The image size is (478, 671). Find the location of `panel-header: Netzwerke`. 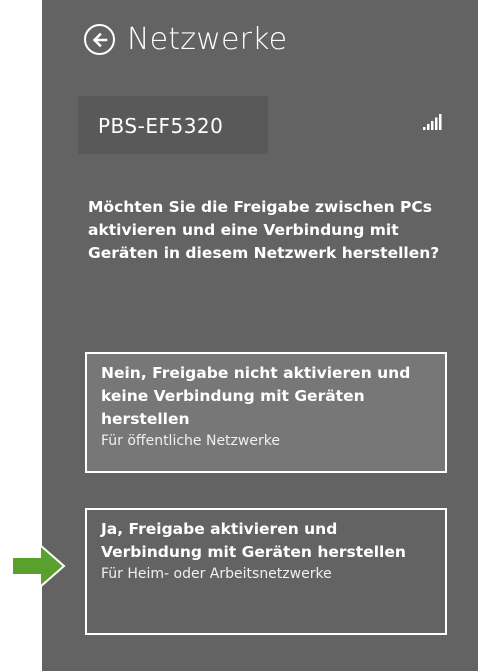

panel-header: Netzwerke is located at coordinates (185, 39).